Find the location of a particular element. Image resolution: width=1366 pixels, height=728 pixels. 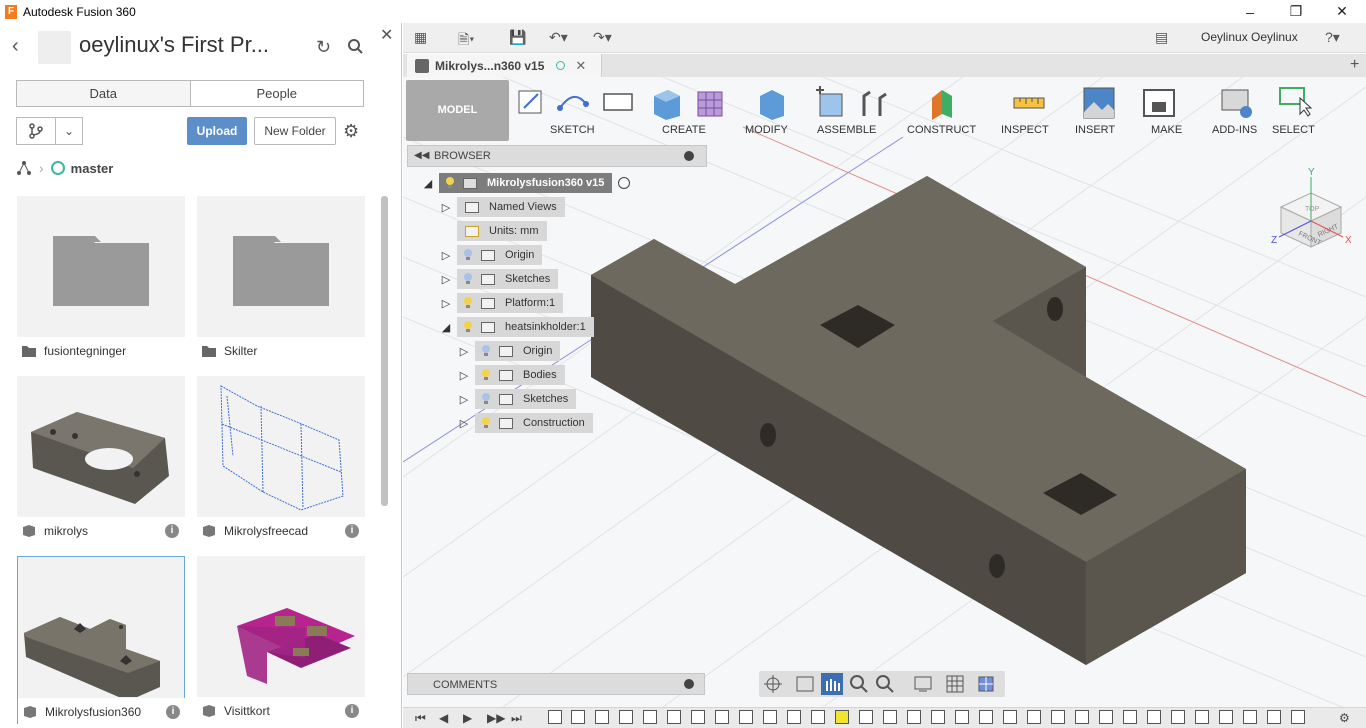

rectangle-icon is located at coordinates (618, 101).